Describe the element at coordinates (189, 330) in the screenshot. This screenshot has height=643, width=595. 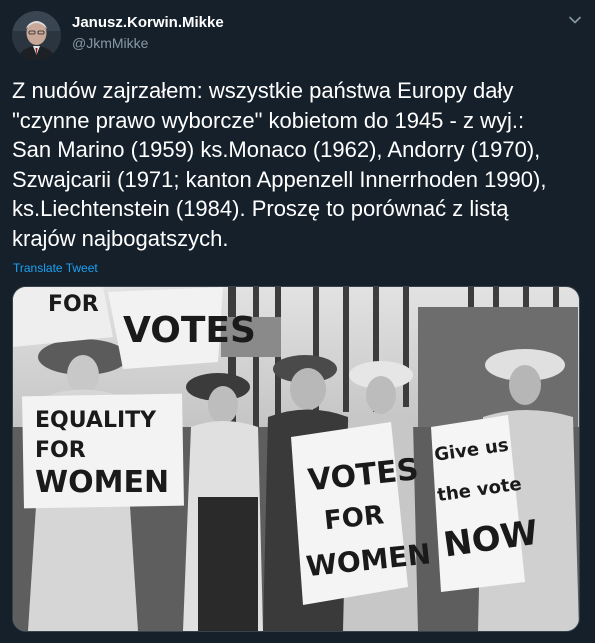
I see `svg-text: VOTES` at that location.